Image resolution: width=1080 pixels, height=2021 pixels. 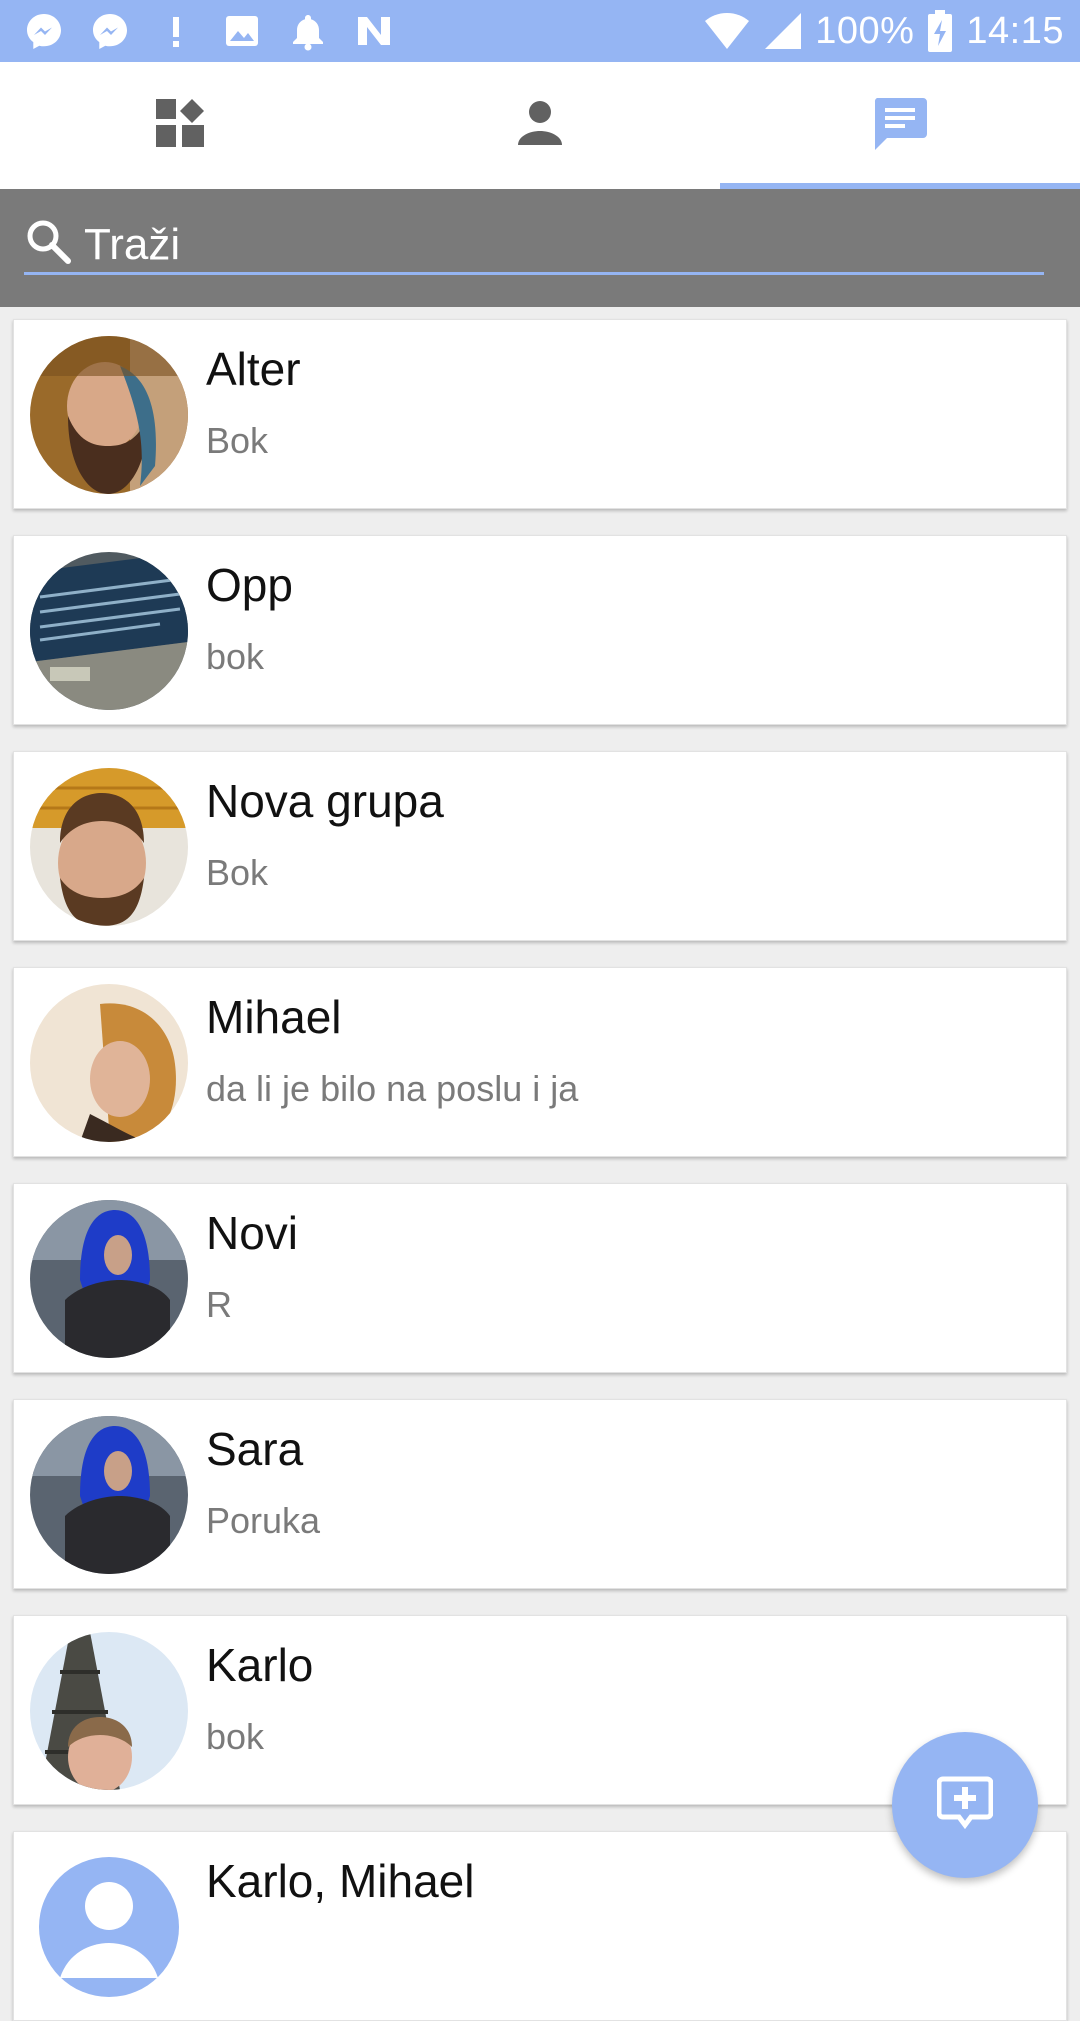 I want to click on battery-percent: 100%, so click(x=865, y=30).